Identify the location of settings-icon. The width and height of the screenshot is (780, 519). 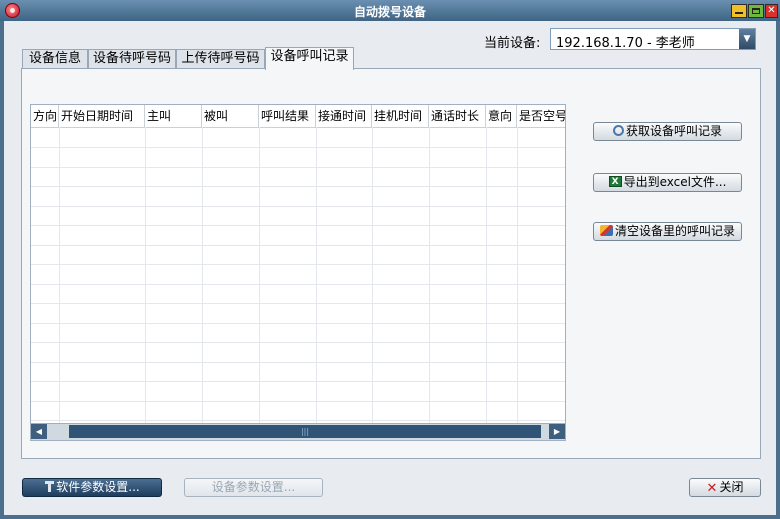
(49, 486).